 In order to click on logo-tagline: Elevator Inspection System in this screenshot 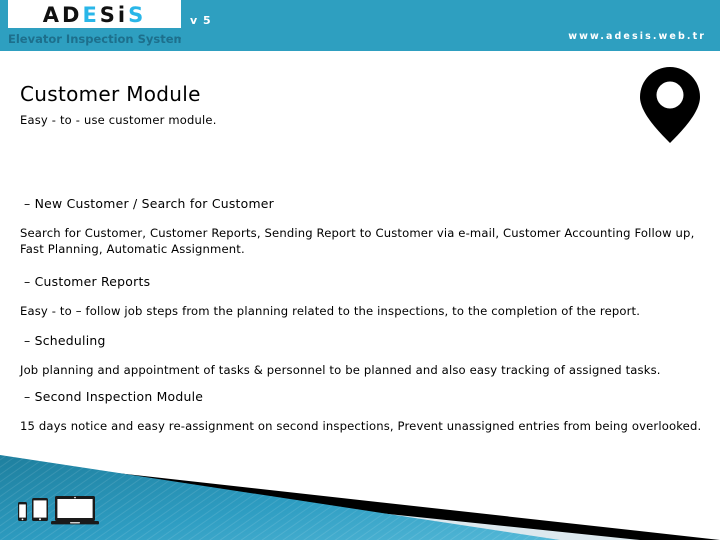, I will do `click(94, 39)`.